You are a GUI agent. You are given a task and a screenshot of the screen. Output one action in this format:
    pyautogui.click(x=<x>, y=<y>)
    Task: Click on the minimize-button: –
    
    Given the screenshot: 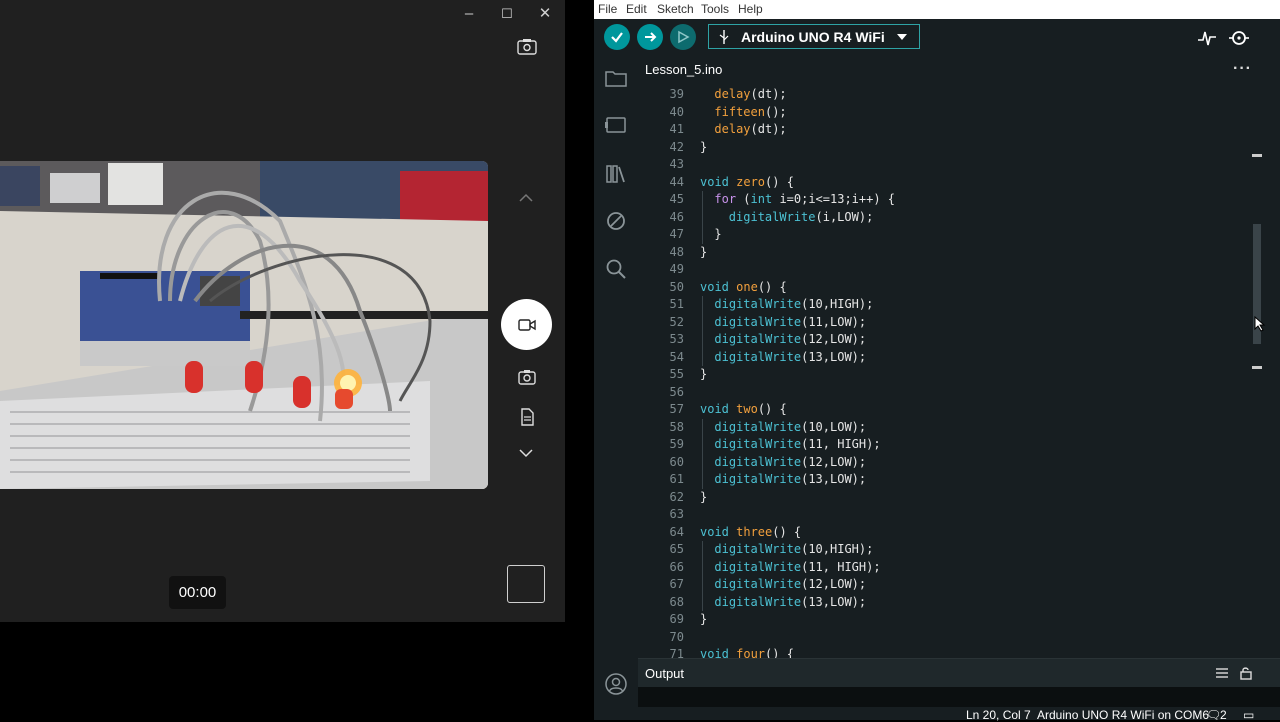 What is the action you would take?
    pyautogui.click(x=469, y=15)
    